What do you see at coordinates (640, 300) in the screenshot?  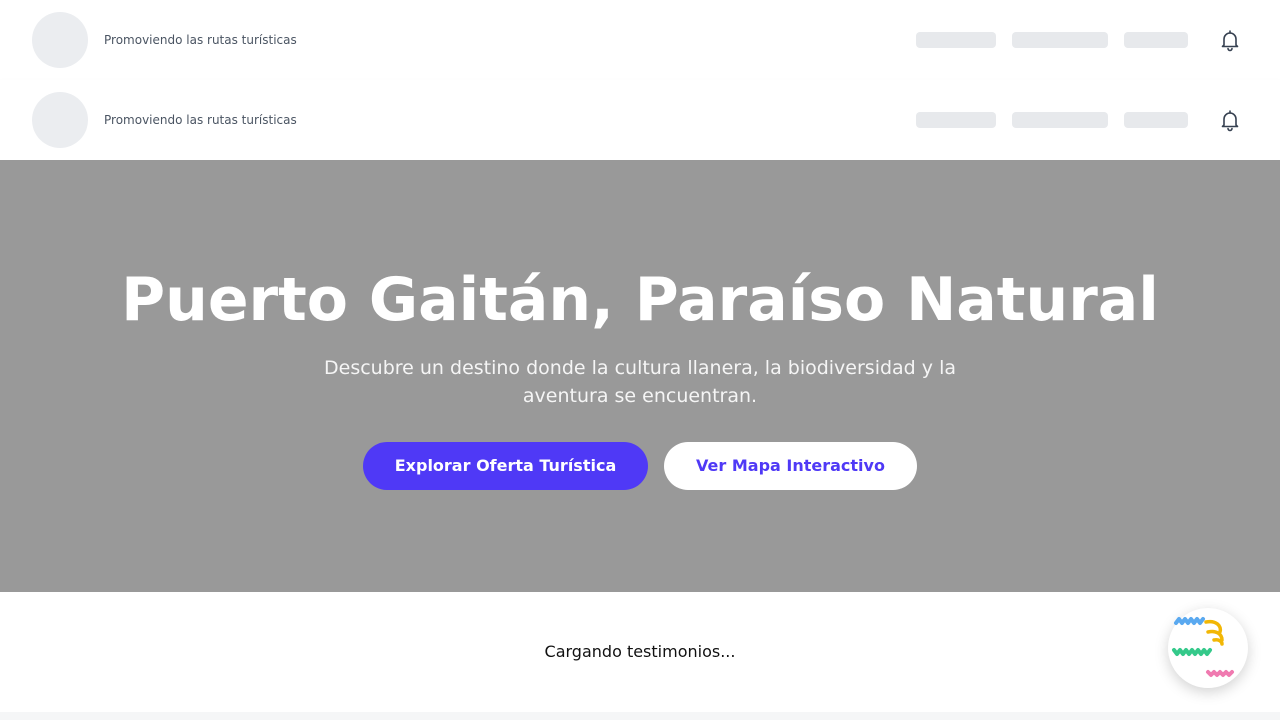 I see `hero-title: Puerto Gaitán, Paraíso Natural` at bounding box center [640, 300].